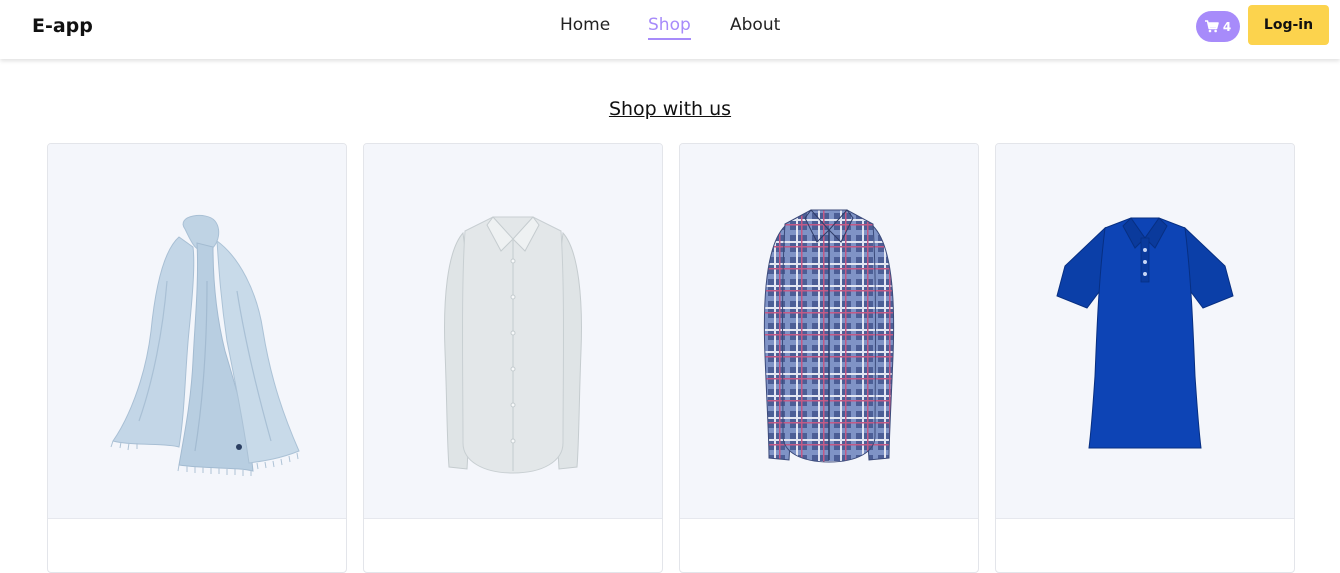 The image size is (1340, 573). Describe the element at coordinates (62, 26) in the screenshot. I see `brand-logo: E-app` at that location.